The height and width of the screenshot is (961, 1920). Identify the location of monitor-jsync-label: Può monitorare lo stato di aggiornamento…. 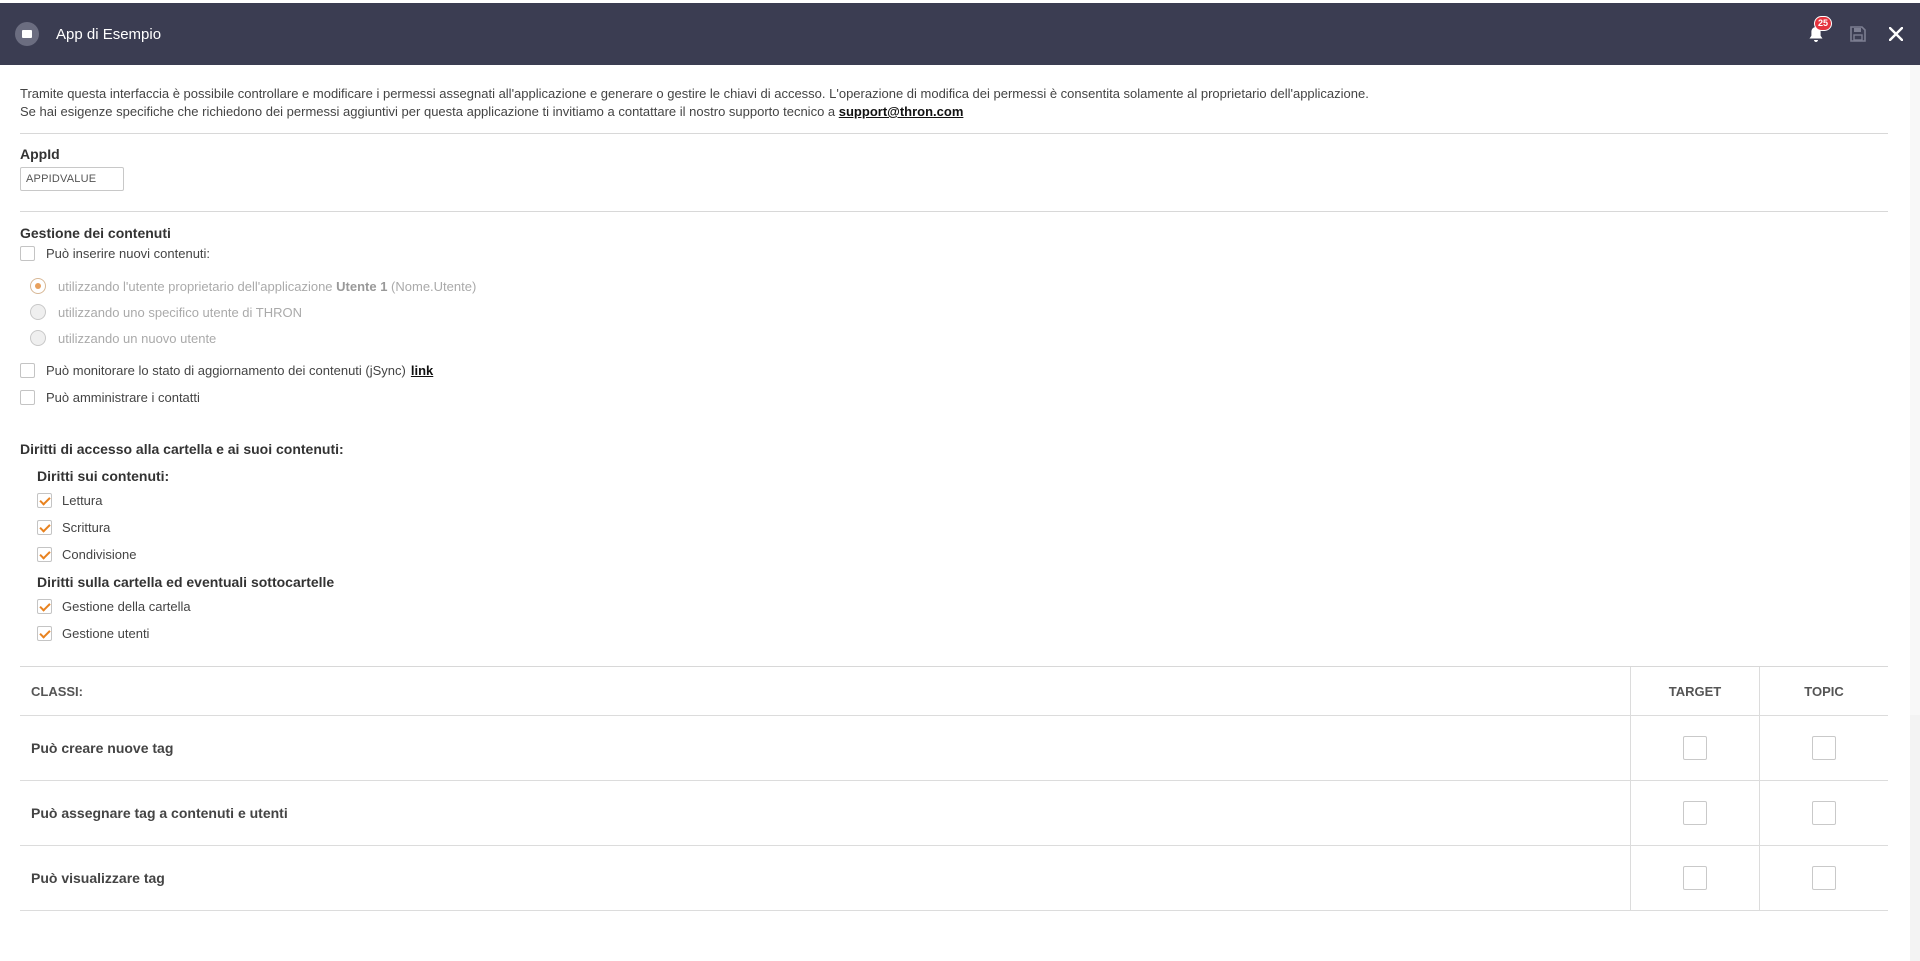
(226, 370).